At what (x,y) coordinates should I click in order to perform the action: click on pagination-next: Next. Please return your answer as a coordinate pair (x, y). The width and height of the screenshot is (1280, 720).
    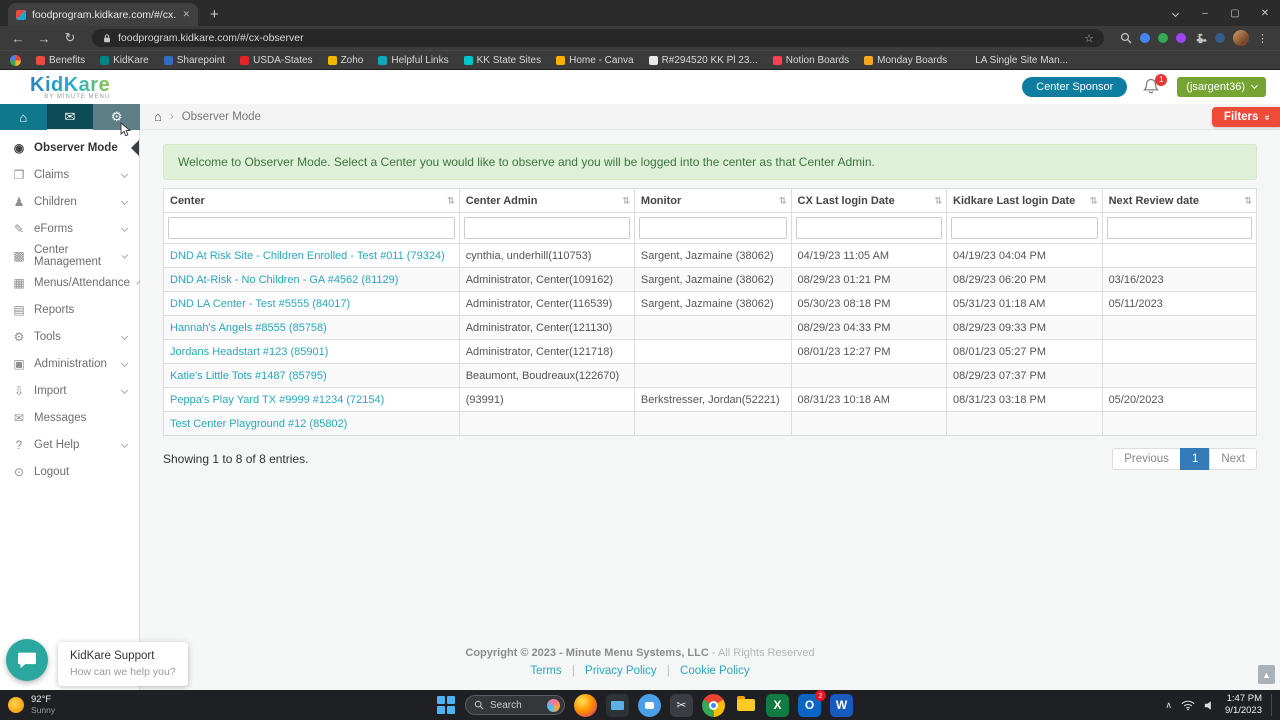
    Looking at the image, I should click on (1233, 459).